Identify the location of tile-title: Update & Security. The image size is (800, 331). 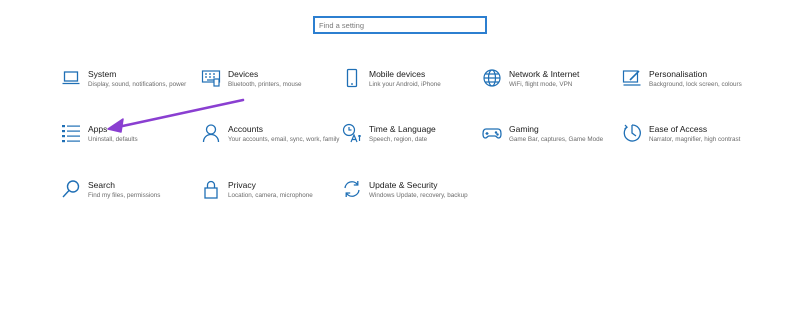
(403, 185).